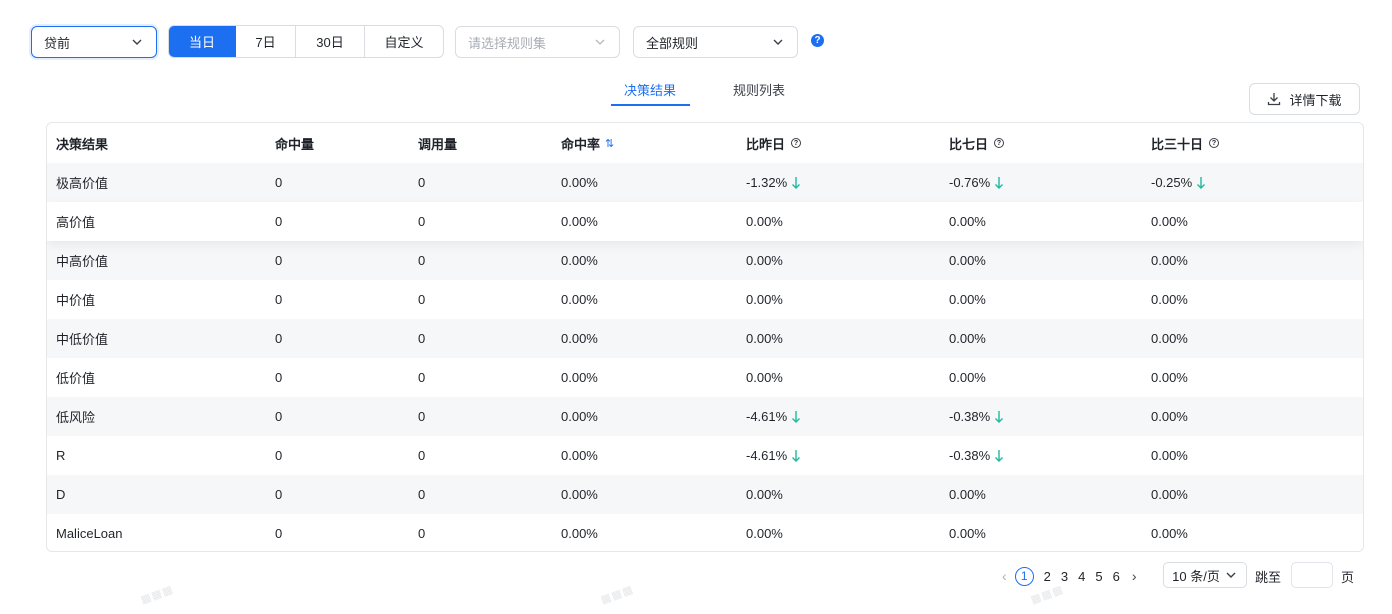 The width and height of the screenshot is (1392, 614). I want to click on column-header-label: 命中量, so click(295, 144).